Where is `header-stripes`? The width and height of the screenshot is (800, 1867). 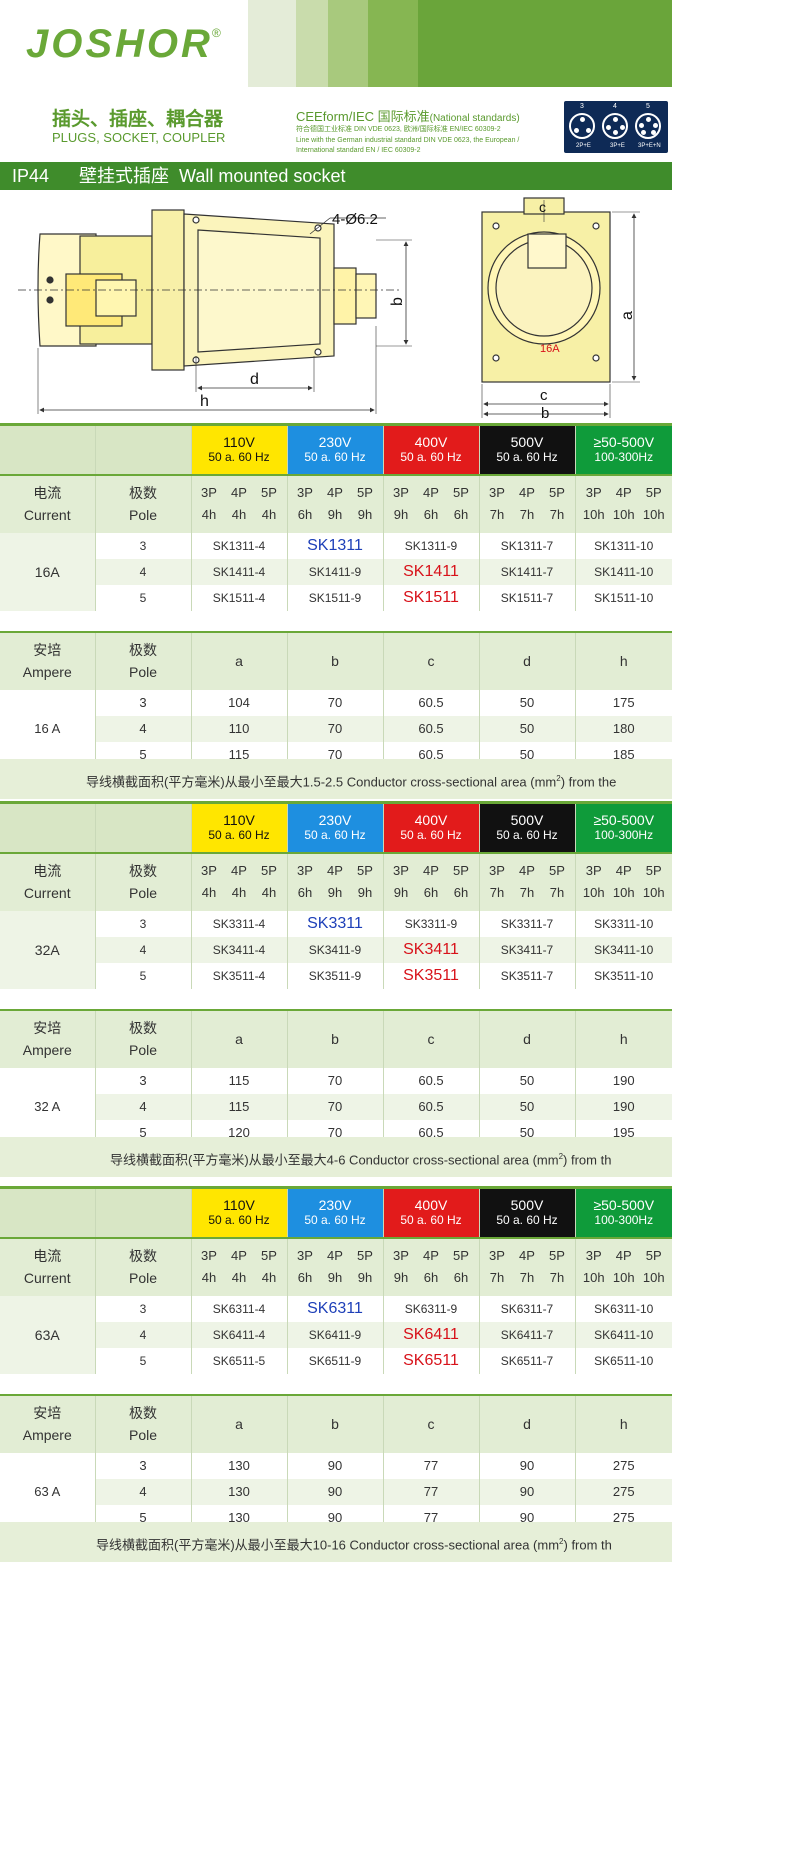
header-stripes is located at coordinates (460, 43).